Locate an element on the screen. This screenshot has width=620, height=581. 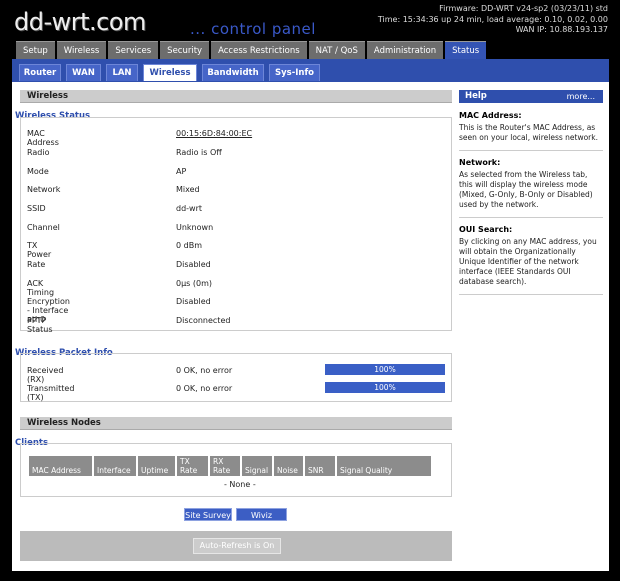
help-block-title: Network: is located at coordinates (480, 162).